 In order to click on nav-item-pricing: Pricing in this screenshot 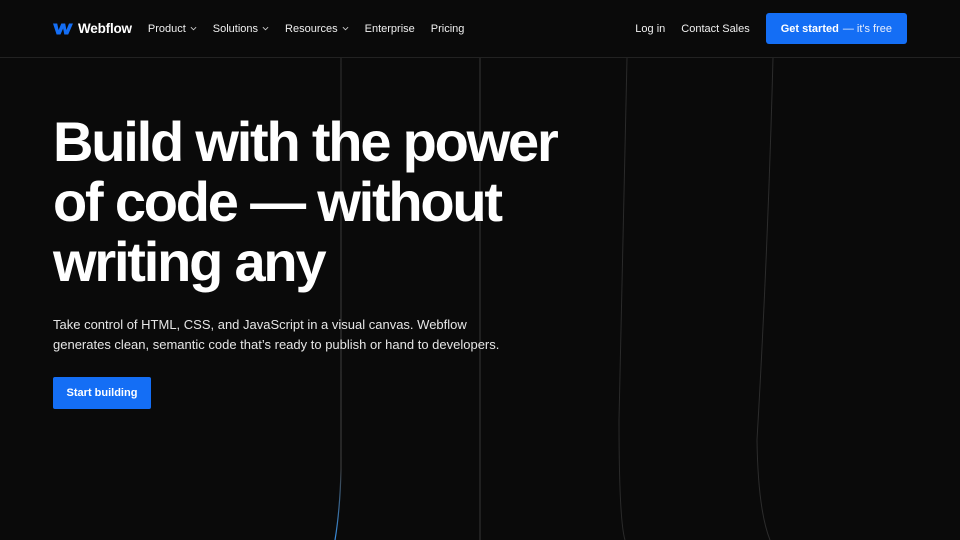, I will do `click(448, 29)`.